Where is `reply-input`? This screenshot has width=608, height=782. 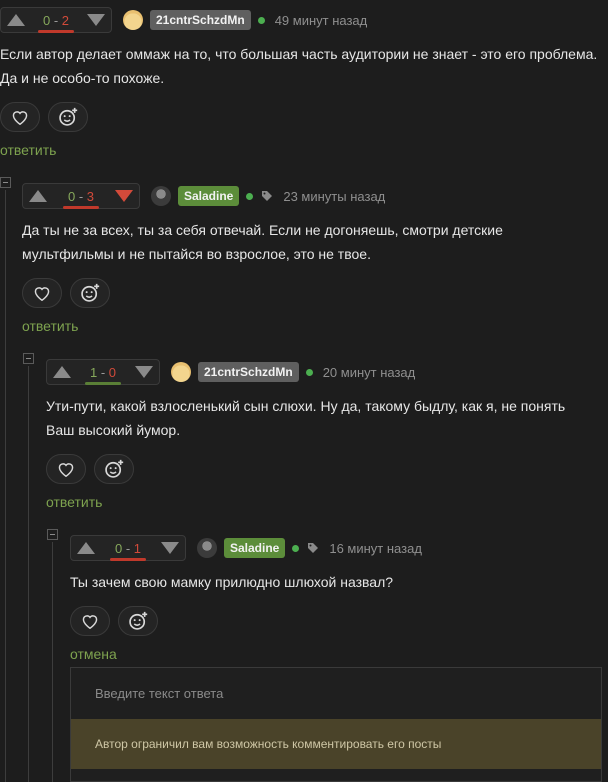
reply-input is located at coordinates (336, 693).